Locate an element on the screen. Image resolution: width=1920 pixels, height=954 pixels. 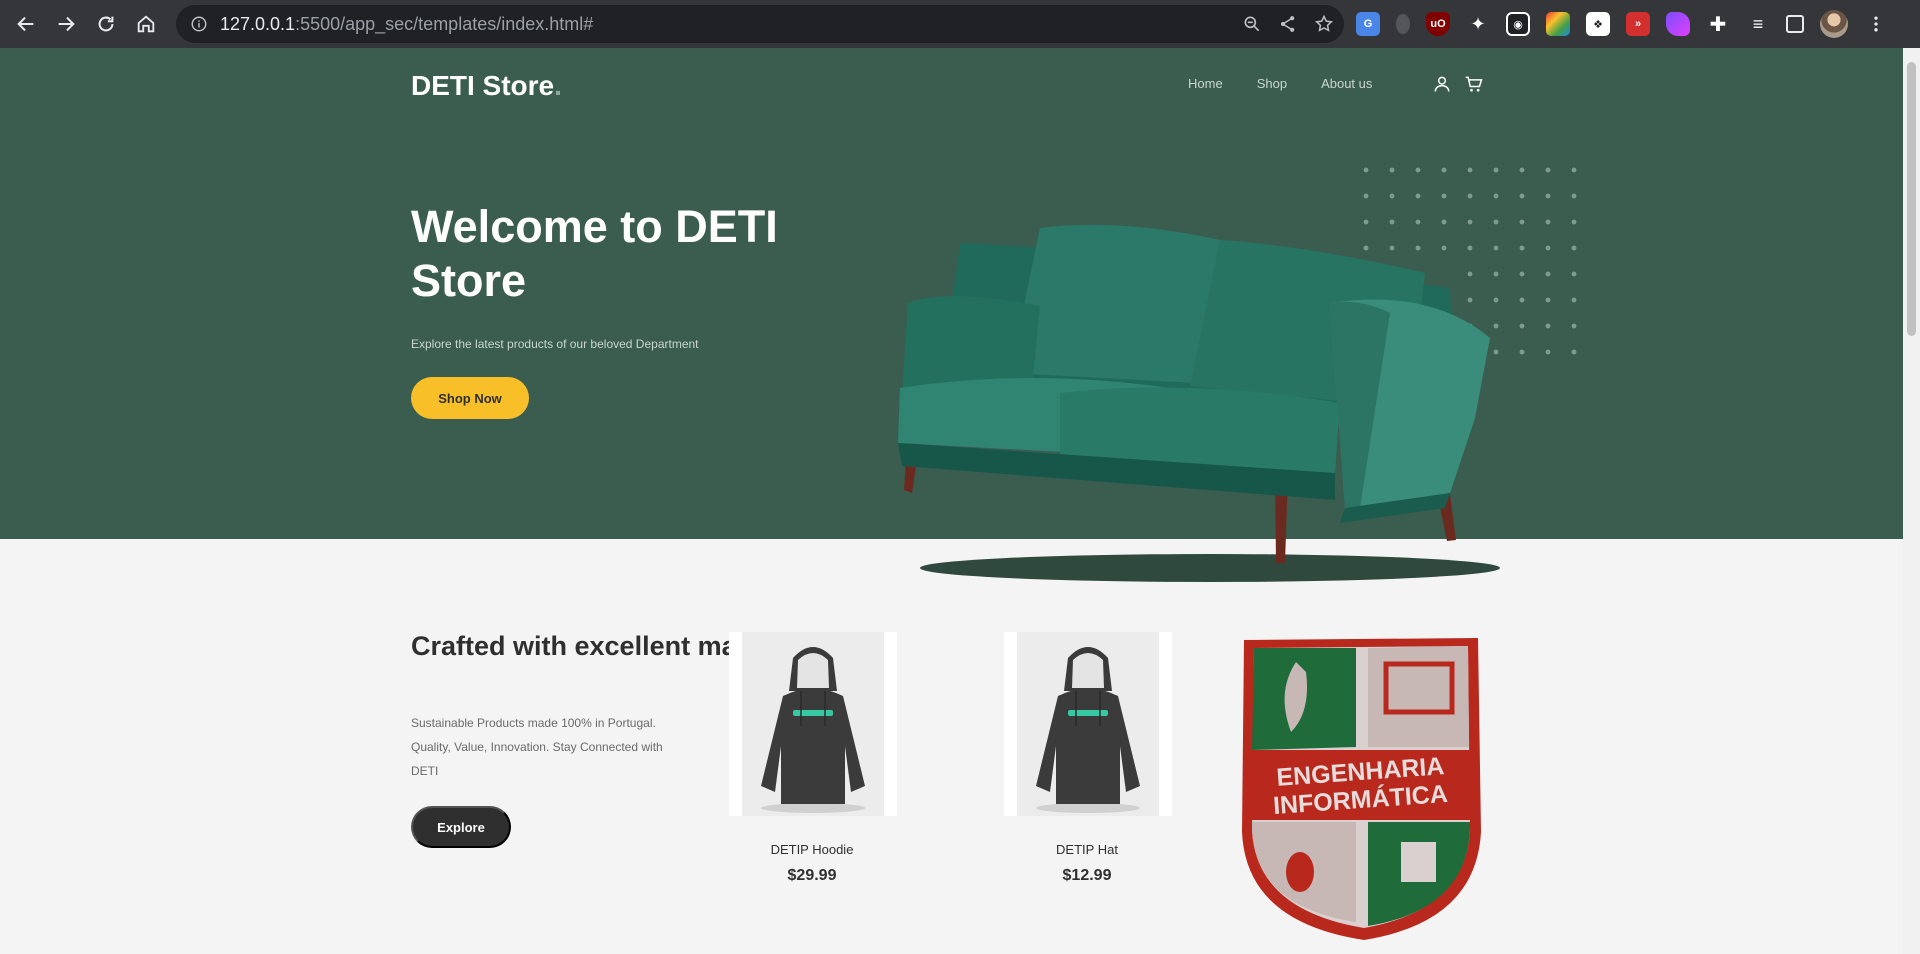
user-icon is located at coordinates (1442, 84).